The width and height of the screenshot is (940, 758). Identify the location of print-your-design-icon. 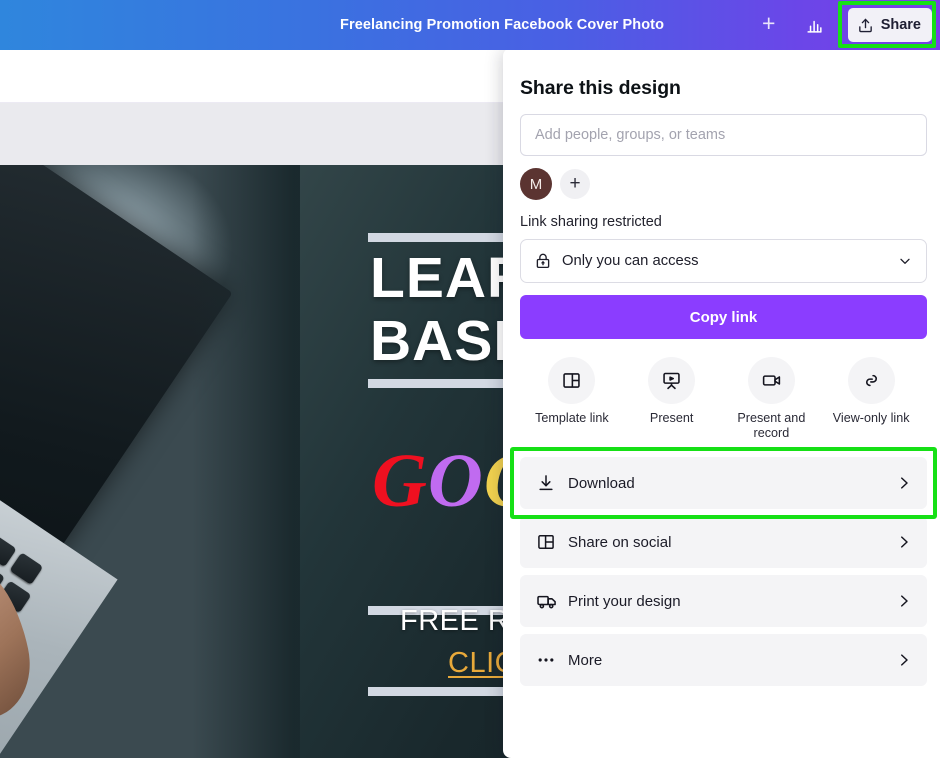
(551, 601).